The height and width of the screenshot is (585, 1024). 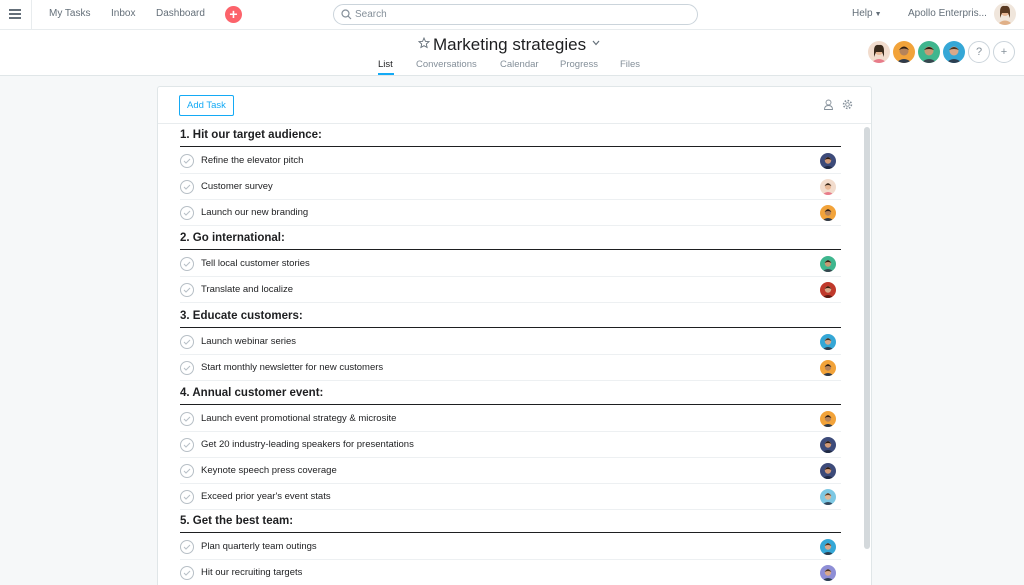 What do you see at coordinates (15, 14) in the screenshot?
I see `hamburger-menu-icon` at bounding box center [15, 14].